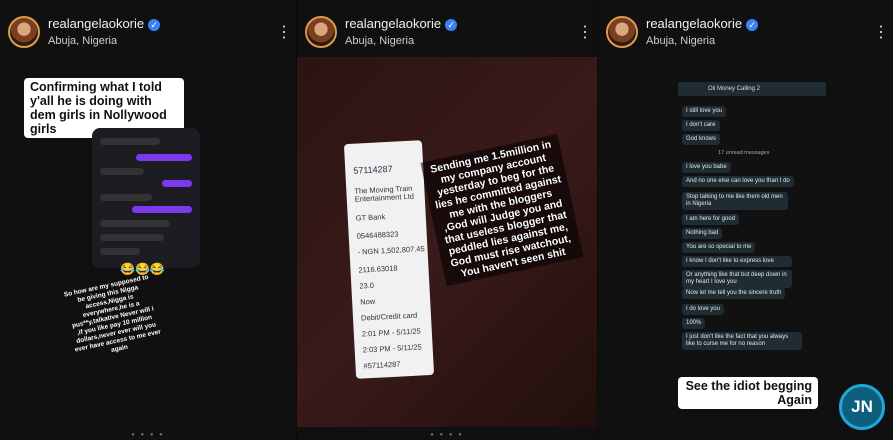  I want to click on watermark-logo: JN, so click(862, 407).